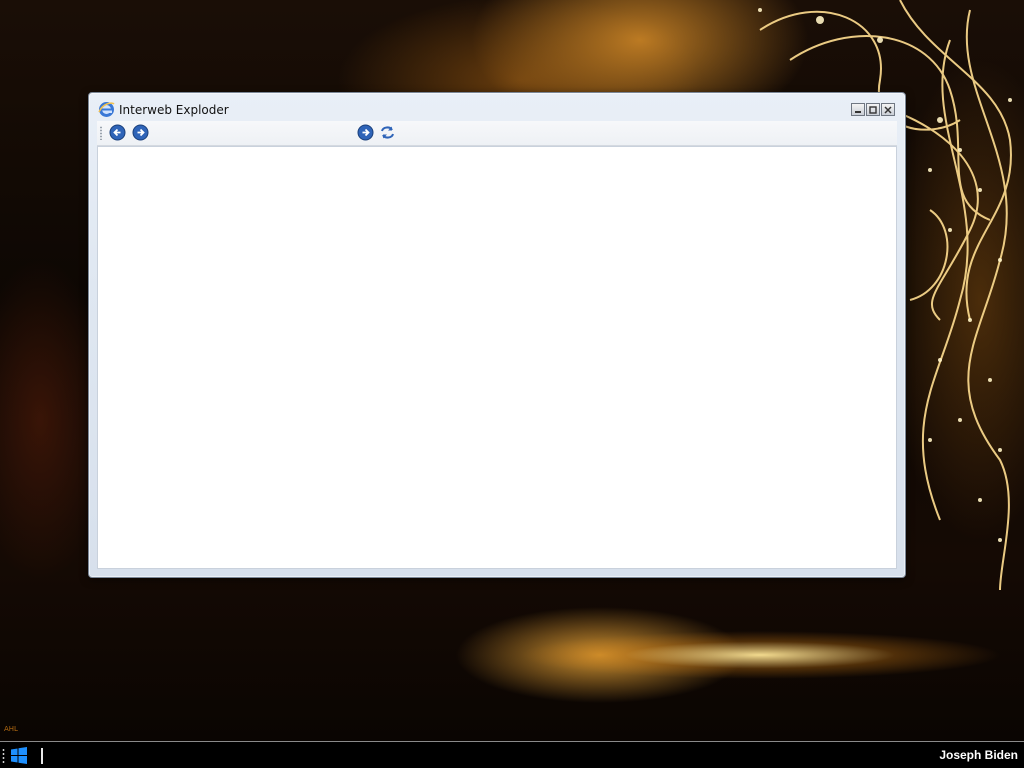  I want to click on minimize-button, so click(858, 109).